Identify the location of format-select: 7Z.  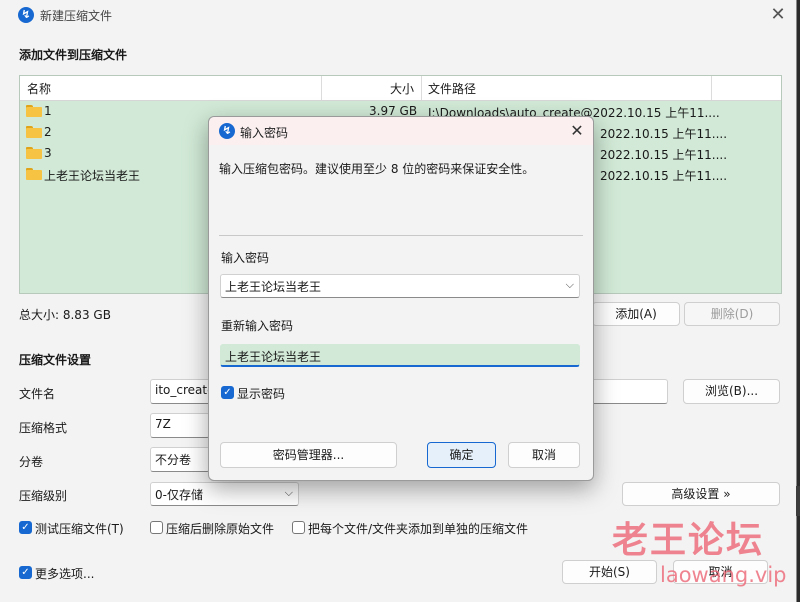
(180, 425).